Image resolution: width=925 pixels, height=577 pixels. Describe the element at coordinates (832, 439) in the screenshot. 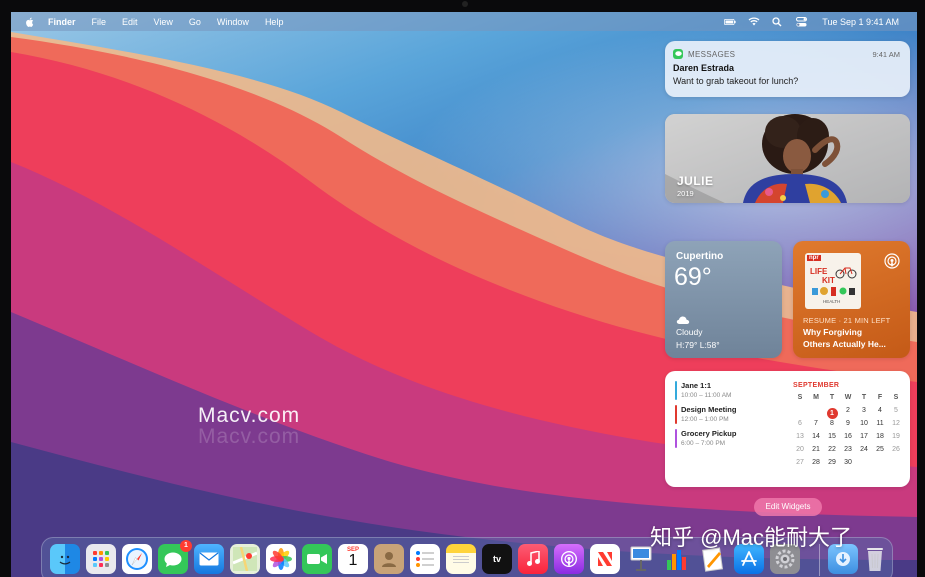

I see `calendar-day: 15` at that location.